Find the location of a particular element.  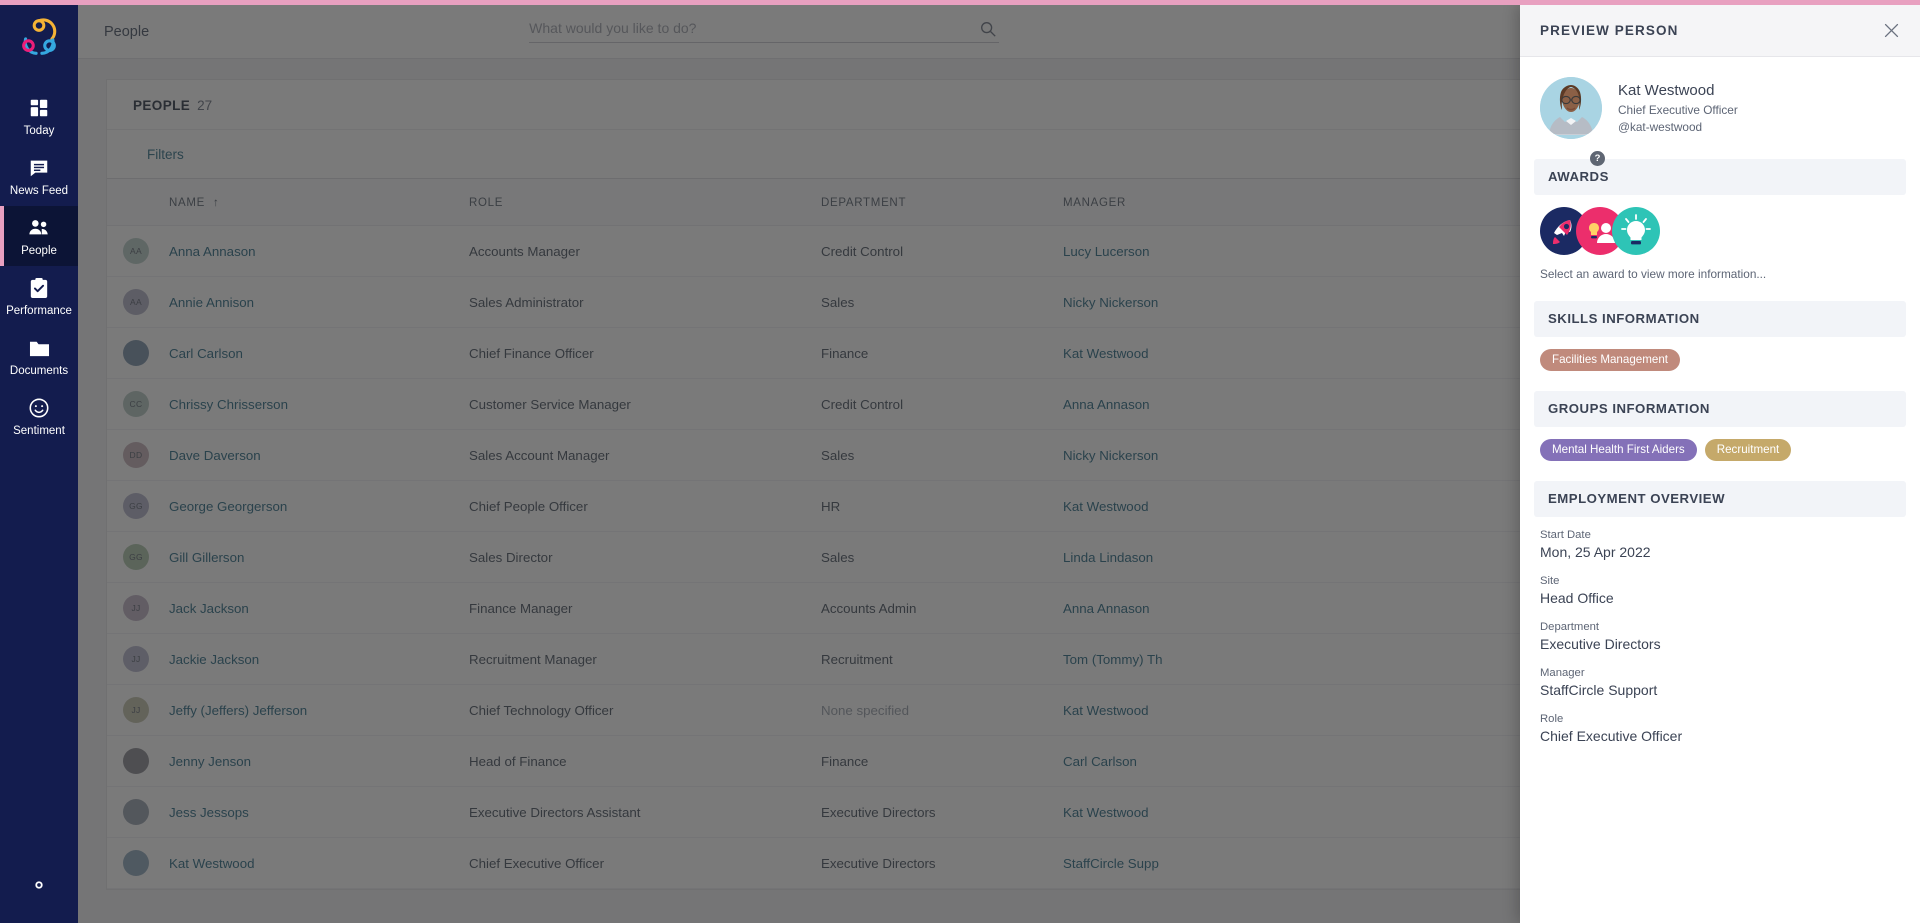

sidebar-item-sentiment: Sentiment is located at coordinates (39, 416).